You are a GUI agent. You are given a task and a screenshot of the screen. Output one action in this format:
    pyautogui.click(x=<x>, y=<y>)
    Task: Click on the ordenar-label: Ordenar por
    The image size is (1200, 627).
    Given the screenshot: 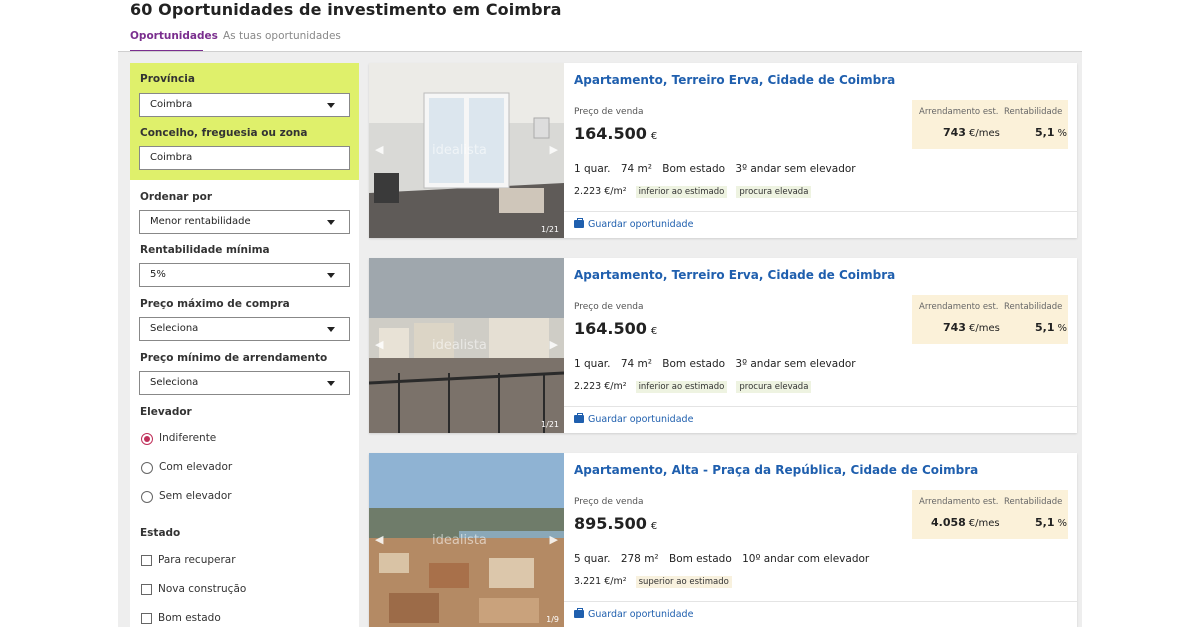 What is the action you would take?
    pyautogui.click(x=176, y=197)
    